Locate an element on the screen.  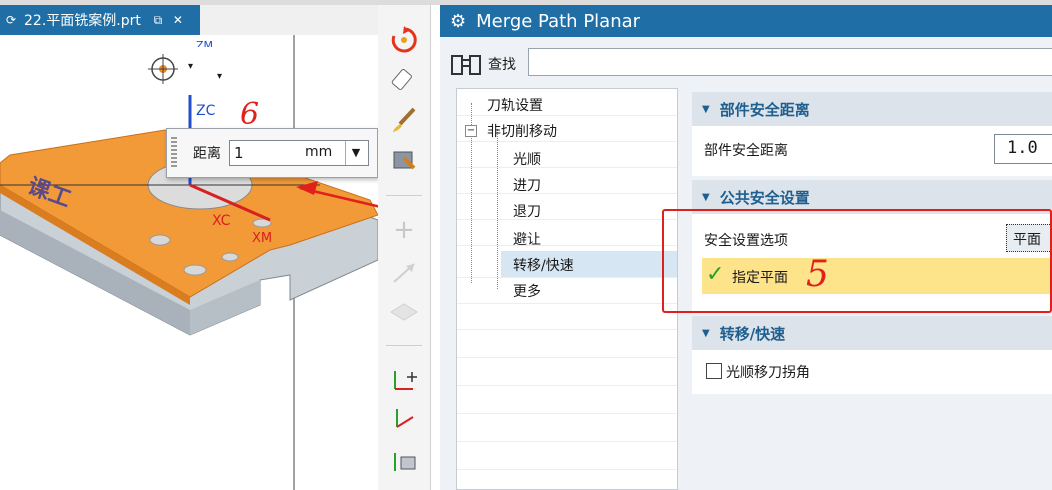
section-title: 公共安全设置 is located at coordinates (764, 197).